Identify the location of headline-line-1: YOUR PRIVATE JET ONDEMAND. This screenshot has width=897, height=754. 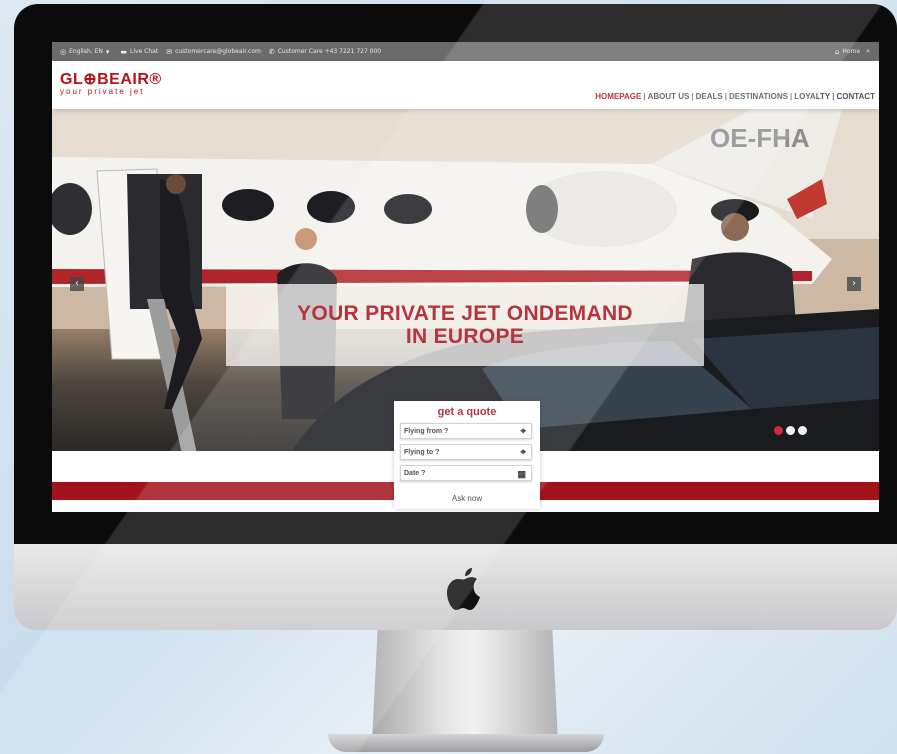
(465, 313).